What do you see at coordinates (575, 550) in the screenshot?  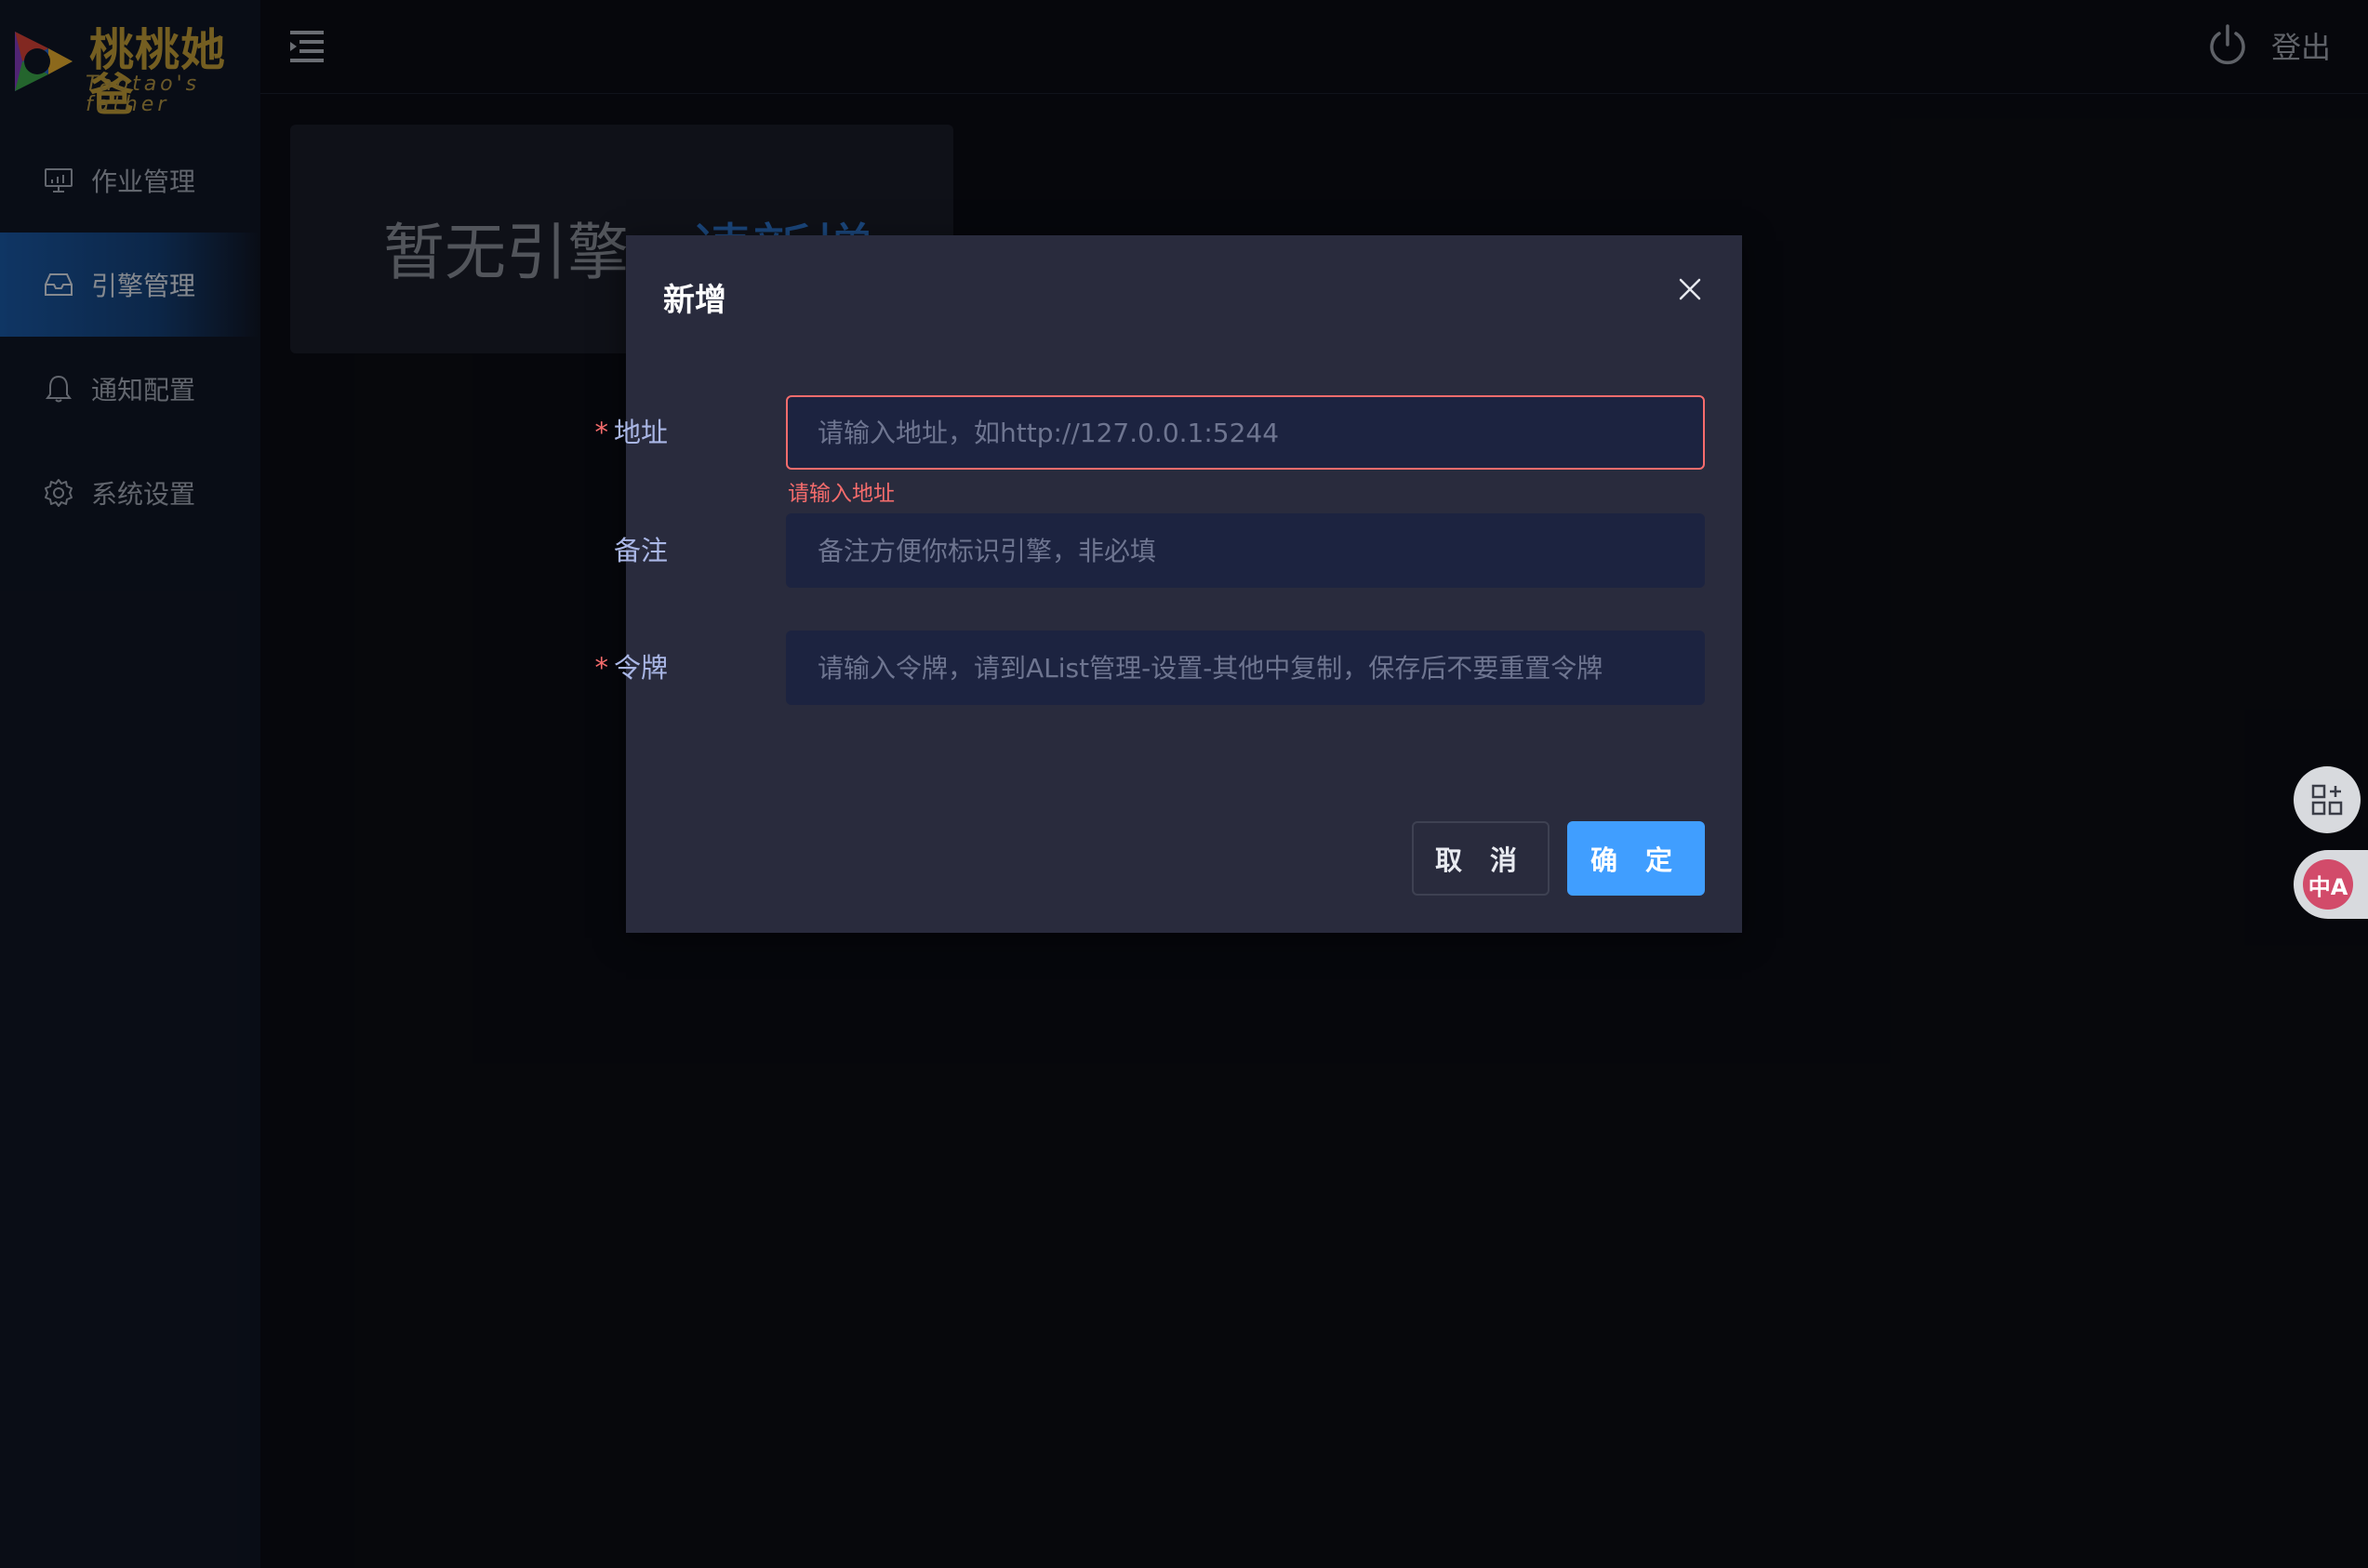 I see `note-label: 备注` at bounding box center [575, 550].